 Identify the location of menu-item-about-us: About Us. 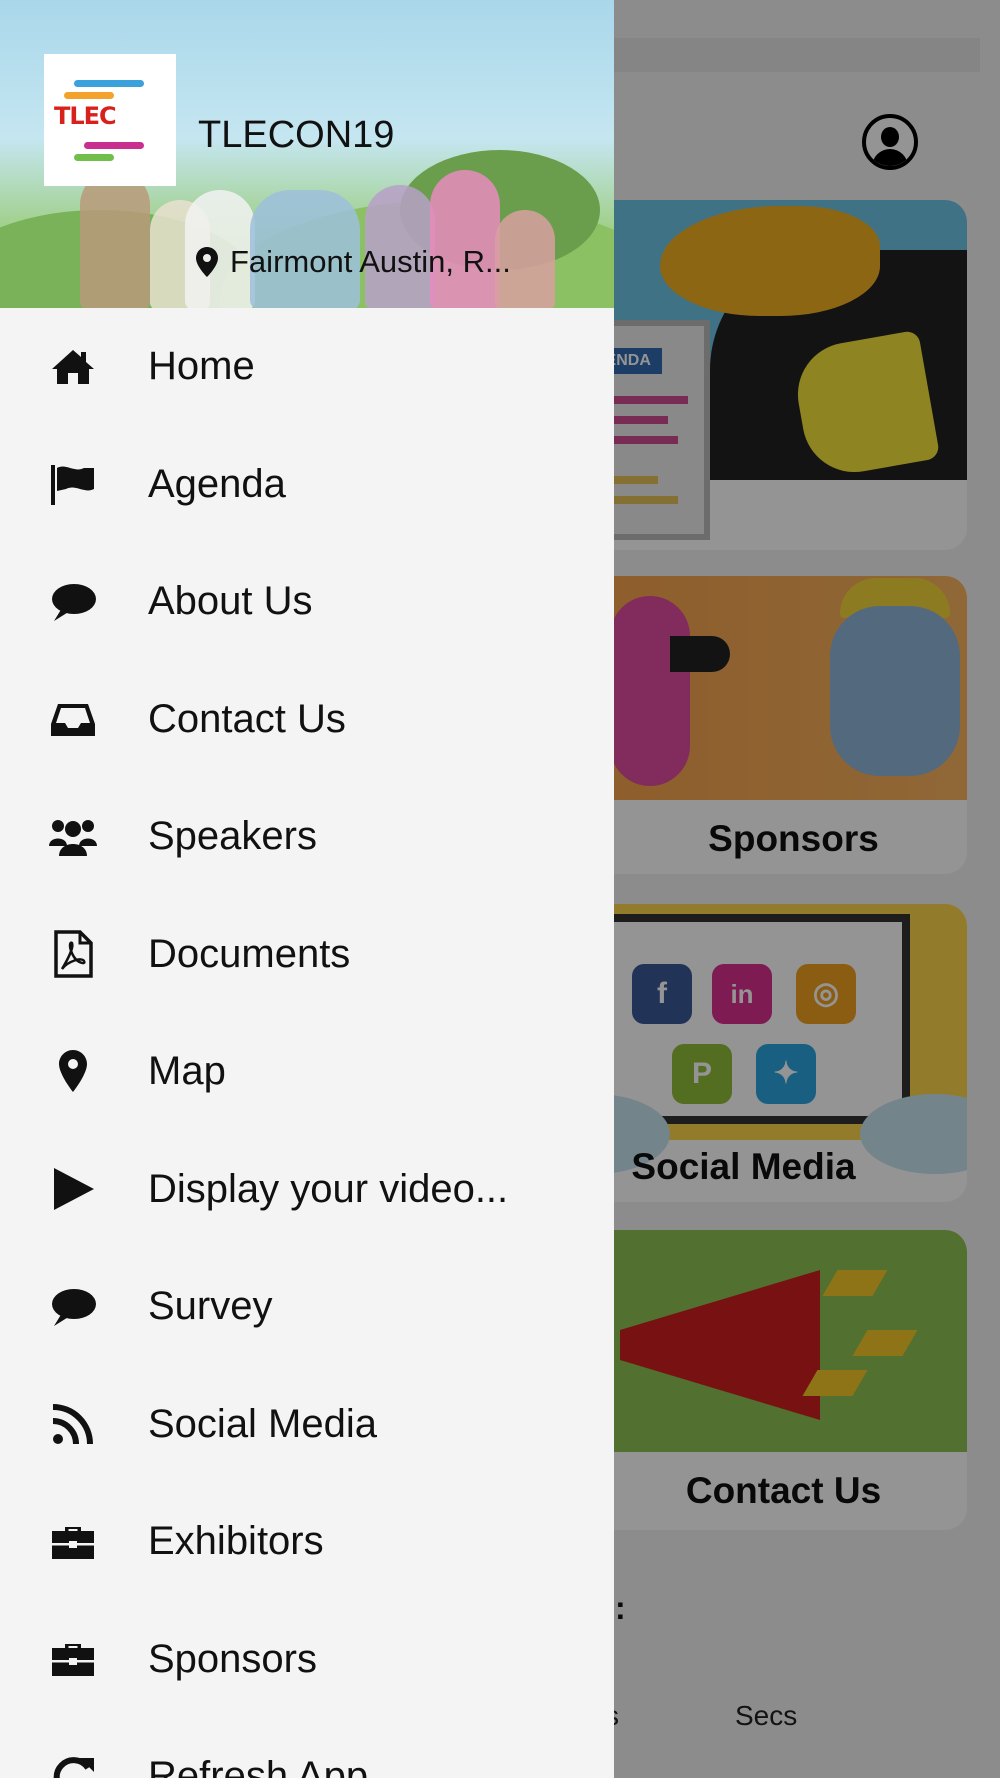
(307, 602).